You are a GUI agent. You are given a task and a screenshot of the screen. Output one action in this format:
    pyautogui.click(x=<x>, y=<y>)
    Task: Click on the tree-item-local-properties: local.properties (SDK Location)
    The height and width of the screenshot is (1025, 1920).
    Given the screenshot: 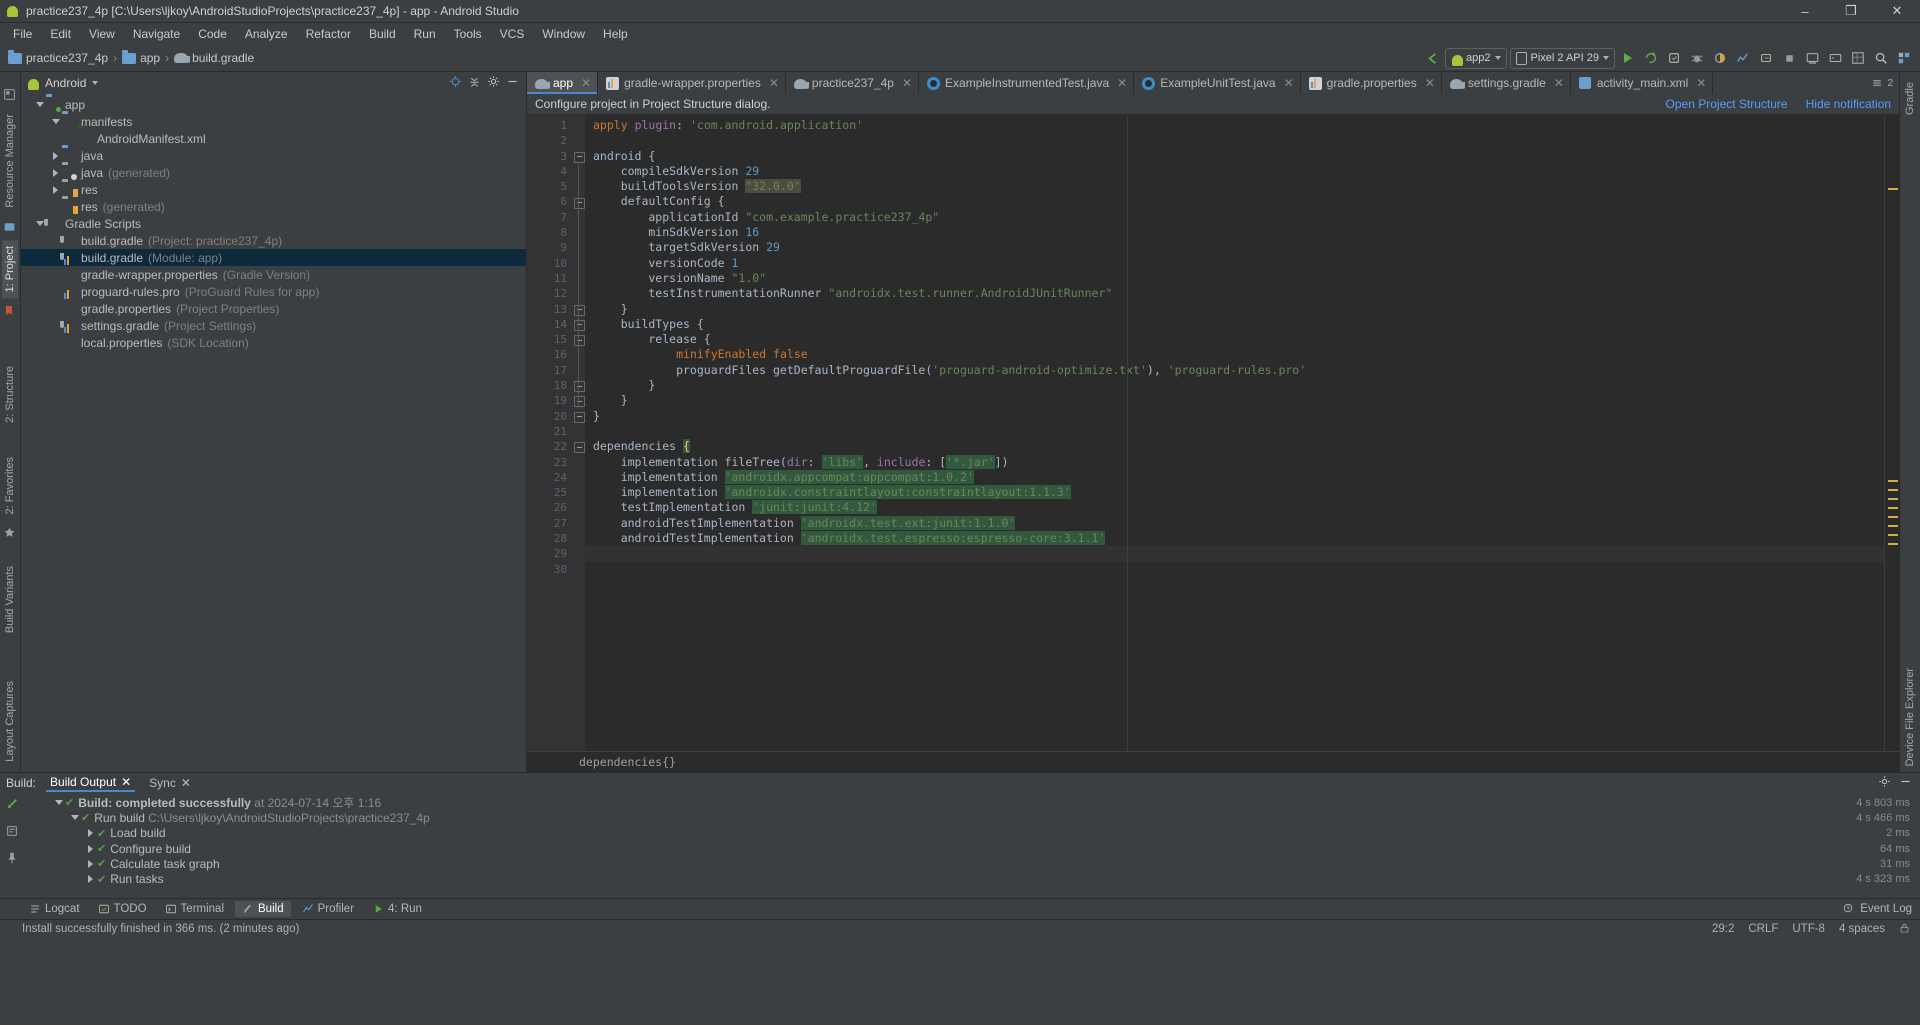 What is the action you would take?
    pyautogui.click(x=273, y=342)
    